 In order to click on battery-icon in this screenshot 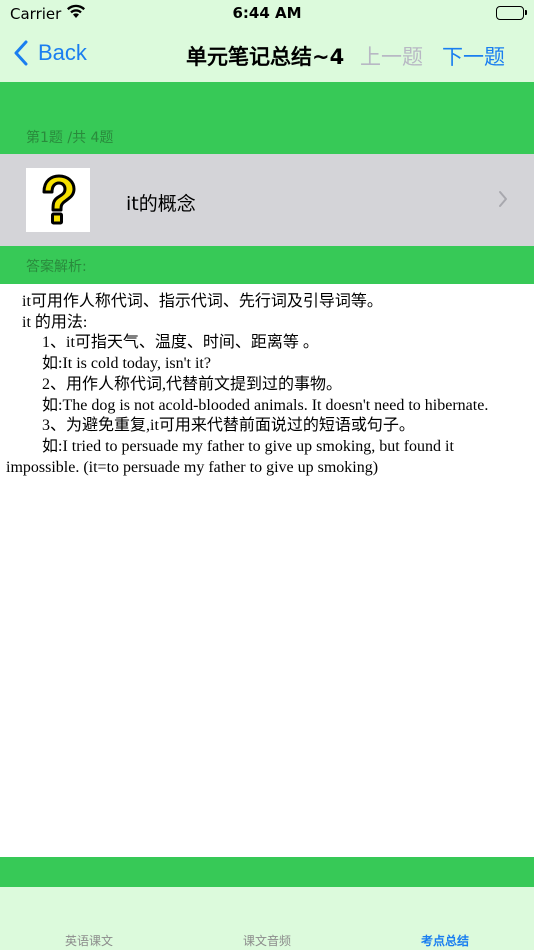, I will do `click(511, 13)`.